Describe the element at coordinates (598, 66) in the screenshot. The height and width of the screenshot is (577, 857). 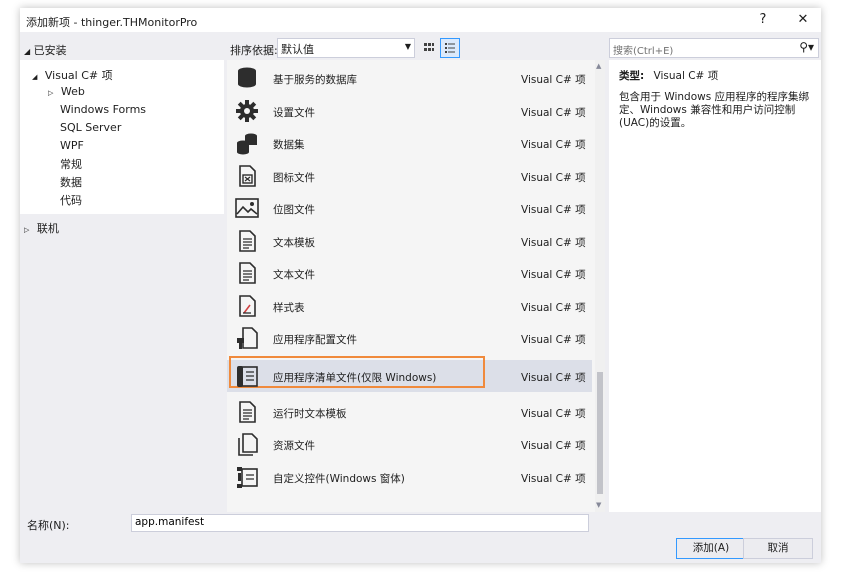
I see `scroll-up-arrow-icon: ▲` at that location.